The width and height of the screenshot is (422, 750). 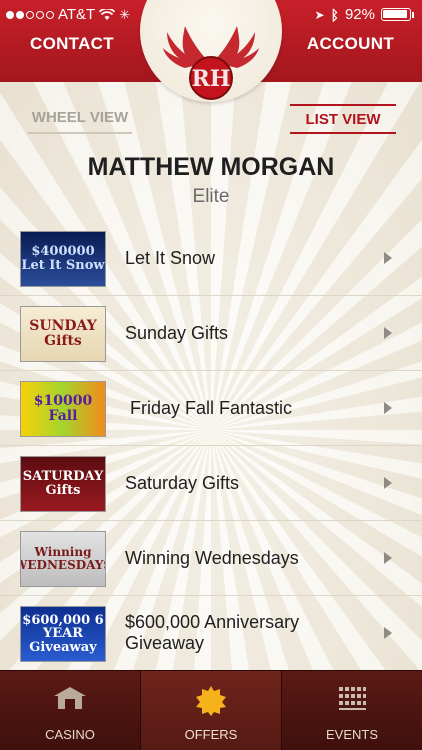 I want to click on offer-thumbnail: $400000 Let It Snow, so click(x=63, y=259).